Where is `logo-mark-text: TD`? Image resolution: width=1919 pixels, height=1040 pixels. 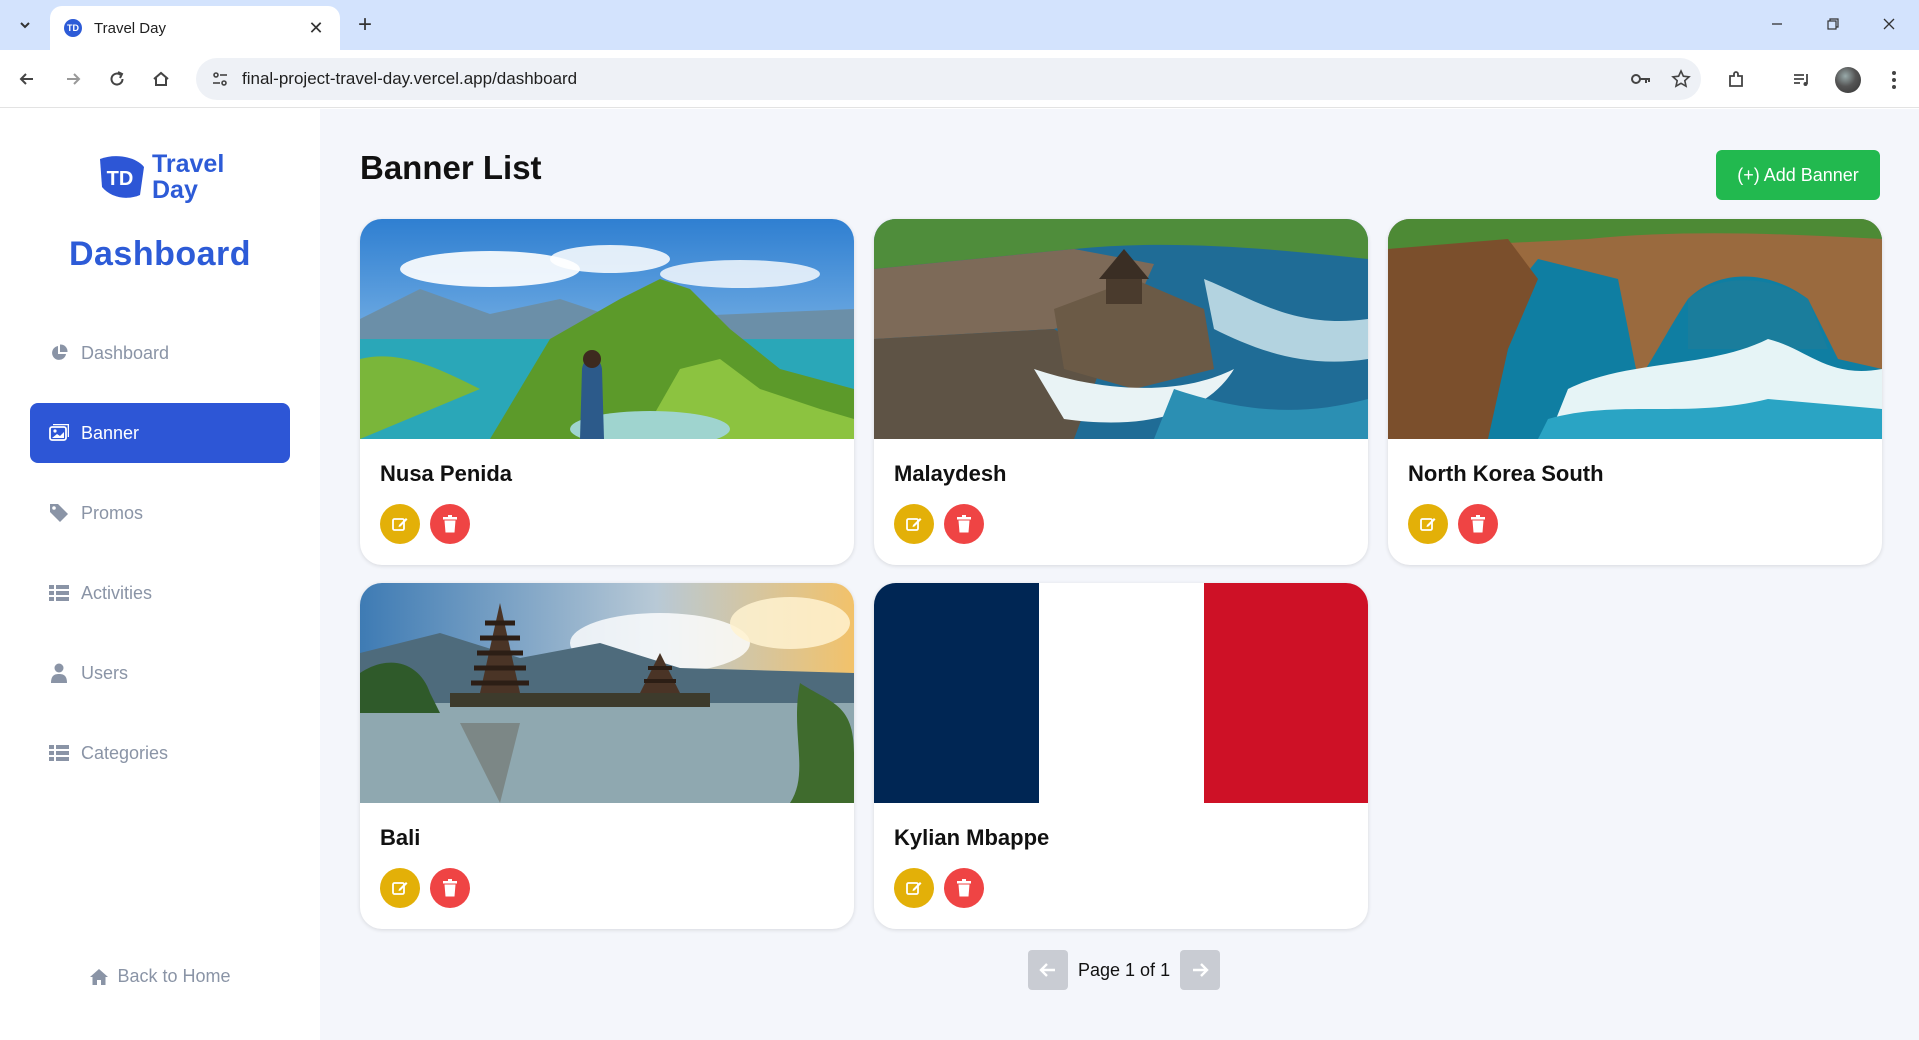 logo-mark-text: TD is located at coordinates (120, 179).